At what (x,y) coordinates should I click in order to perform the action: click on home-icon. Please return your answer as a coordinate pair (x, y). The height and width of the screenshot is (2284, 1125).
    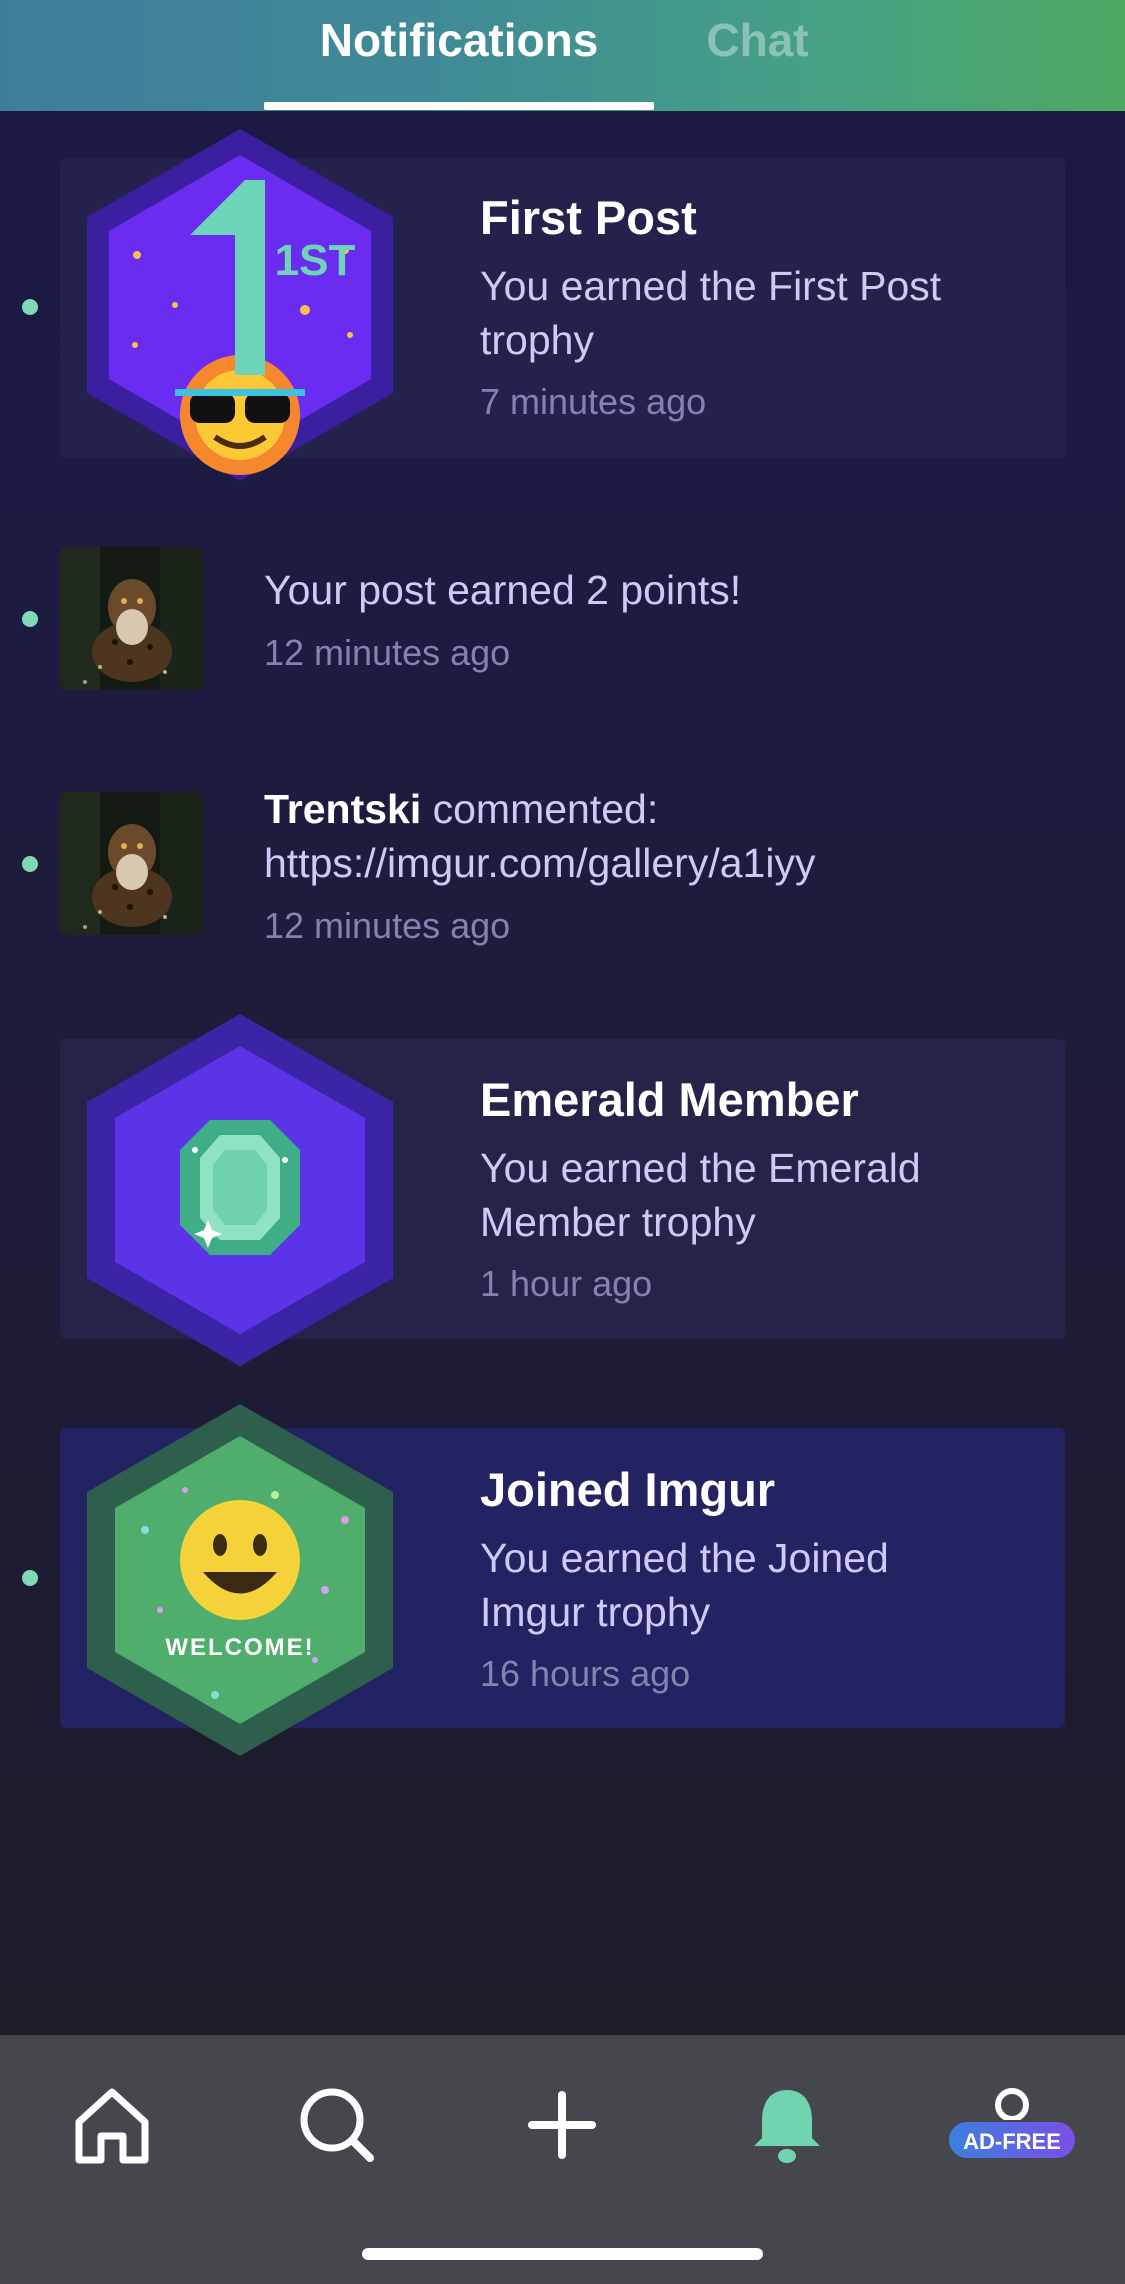
    Looking at the image, I should click on (112, 2125).